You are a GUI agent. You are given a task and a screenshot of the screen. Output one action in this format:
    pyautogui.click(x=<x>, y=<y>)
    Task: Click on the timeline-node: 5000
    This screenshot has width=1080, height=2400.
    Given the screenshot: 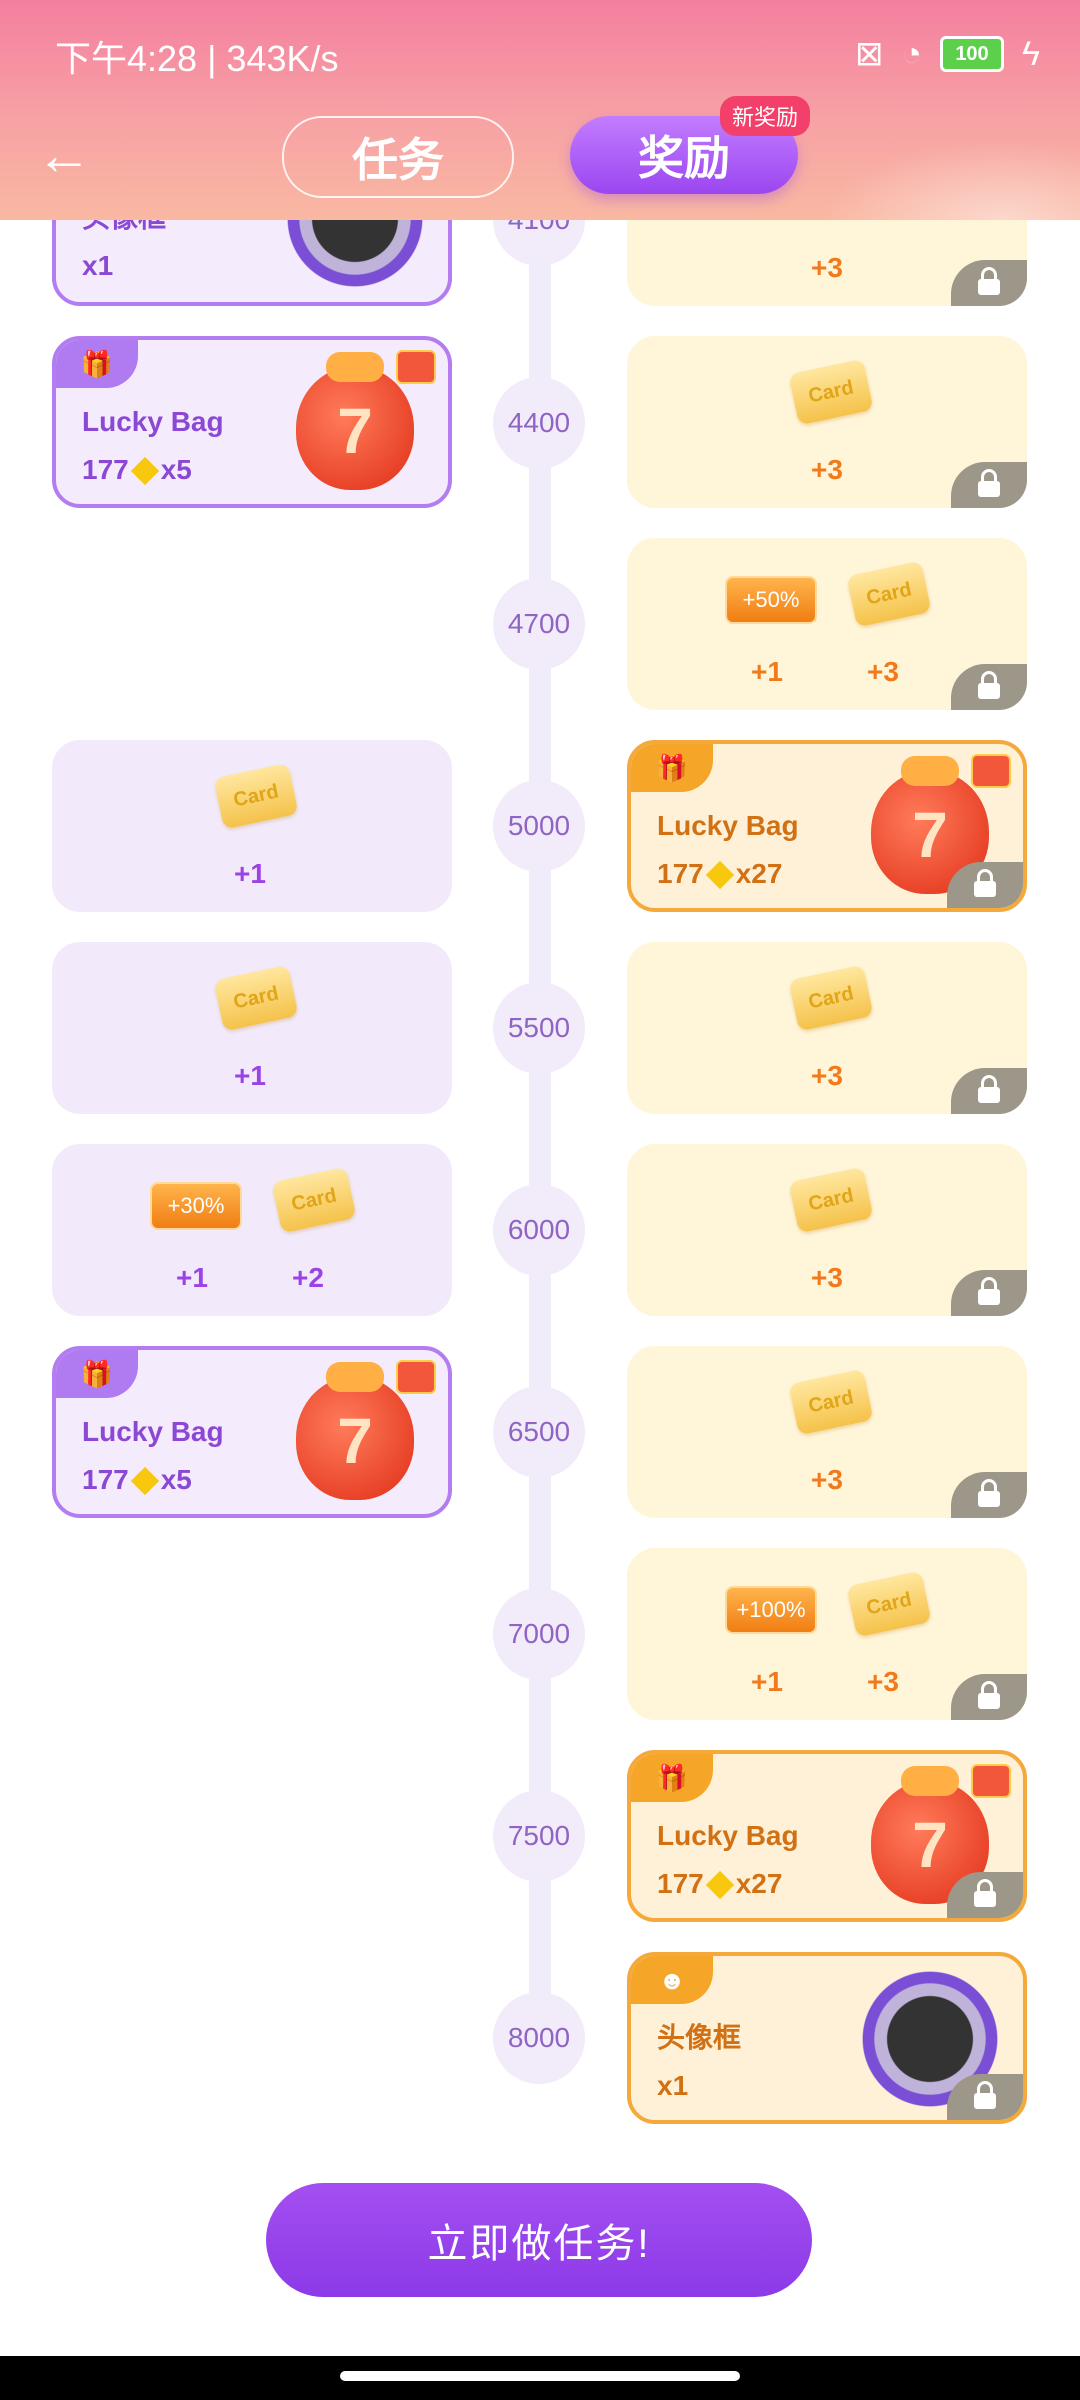 What is the action you would take?
    pyautogui.click(x=539, y=826)
    